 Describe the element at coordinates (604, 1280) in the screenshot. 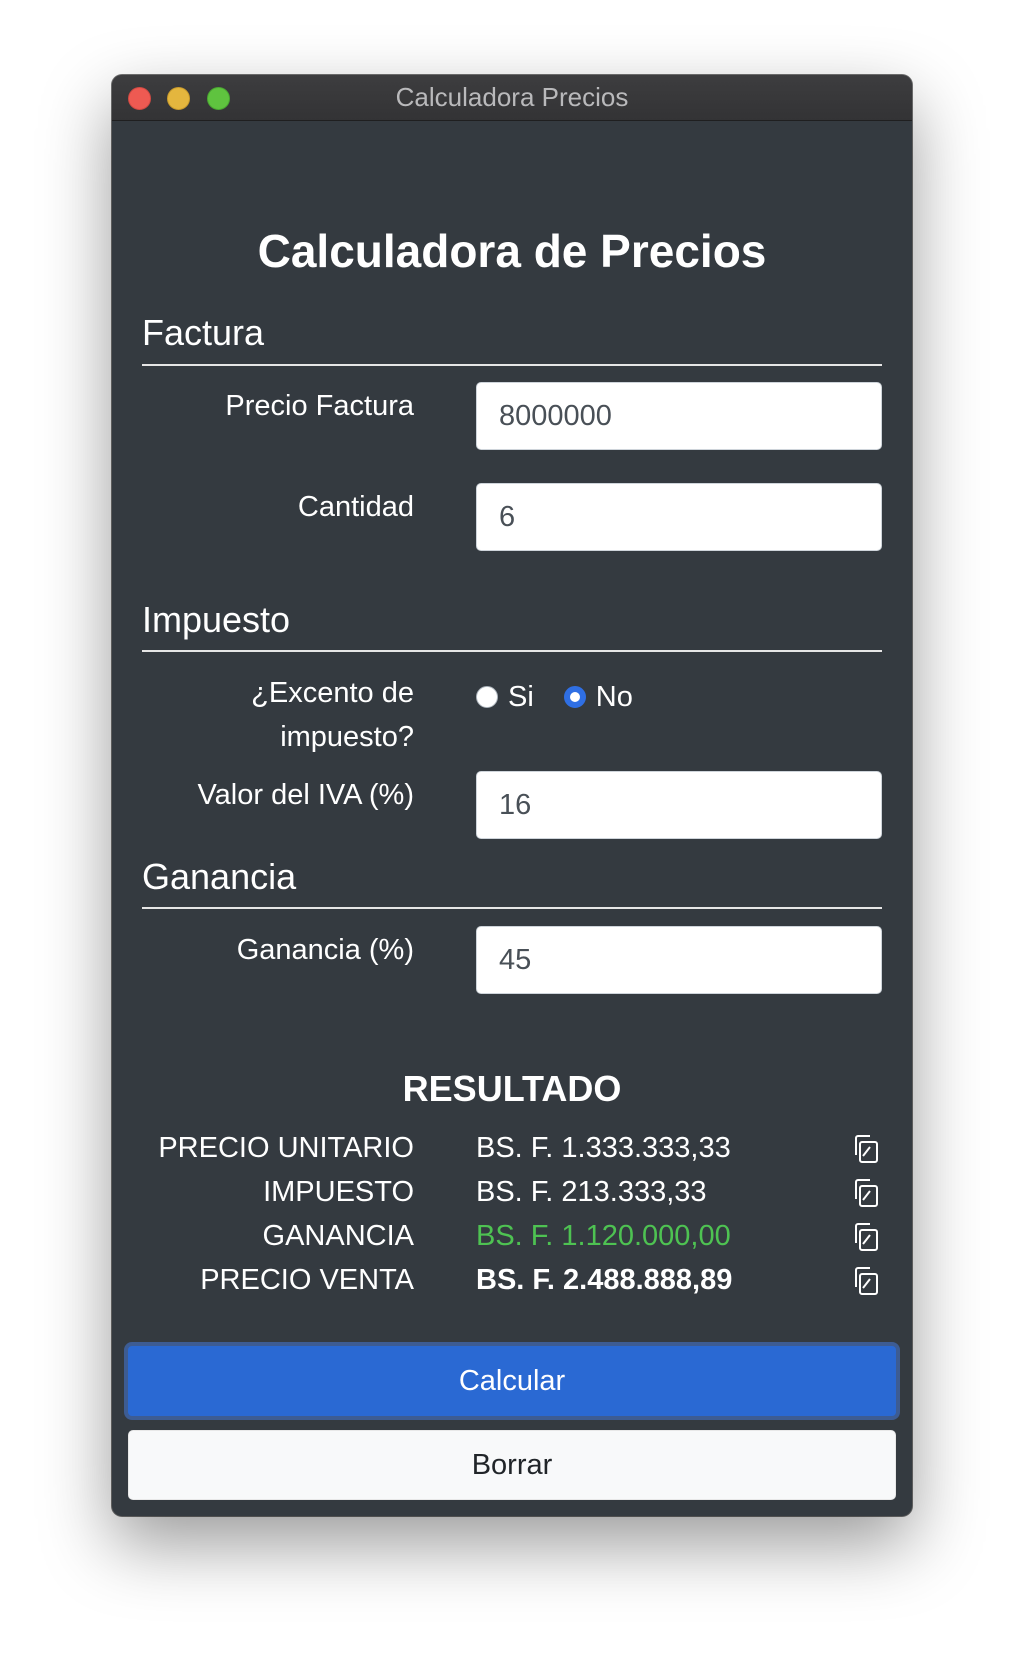

I see `result-value-total: BS. F. 2.488.888,89` at that location.